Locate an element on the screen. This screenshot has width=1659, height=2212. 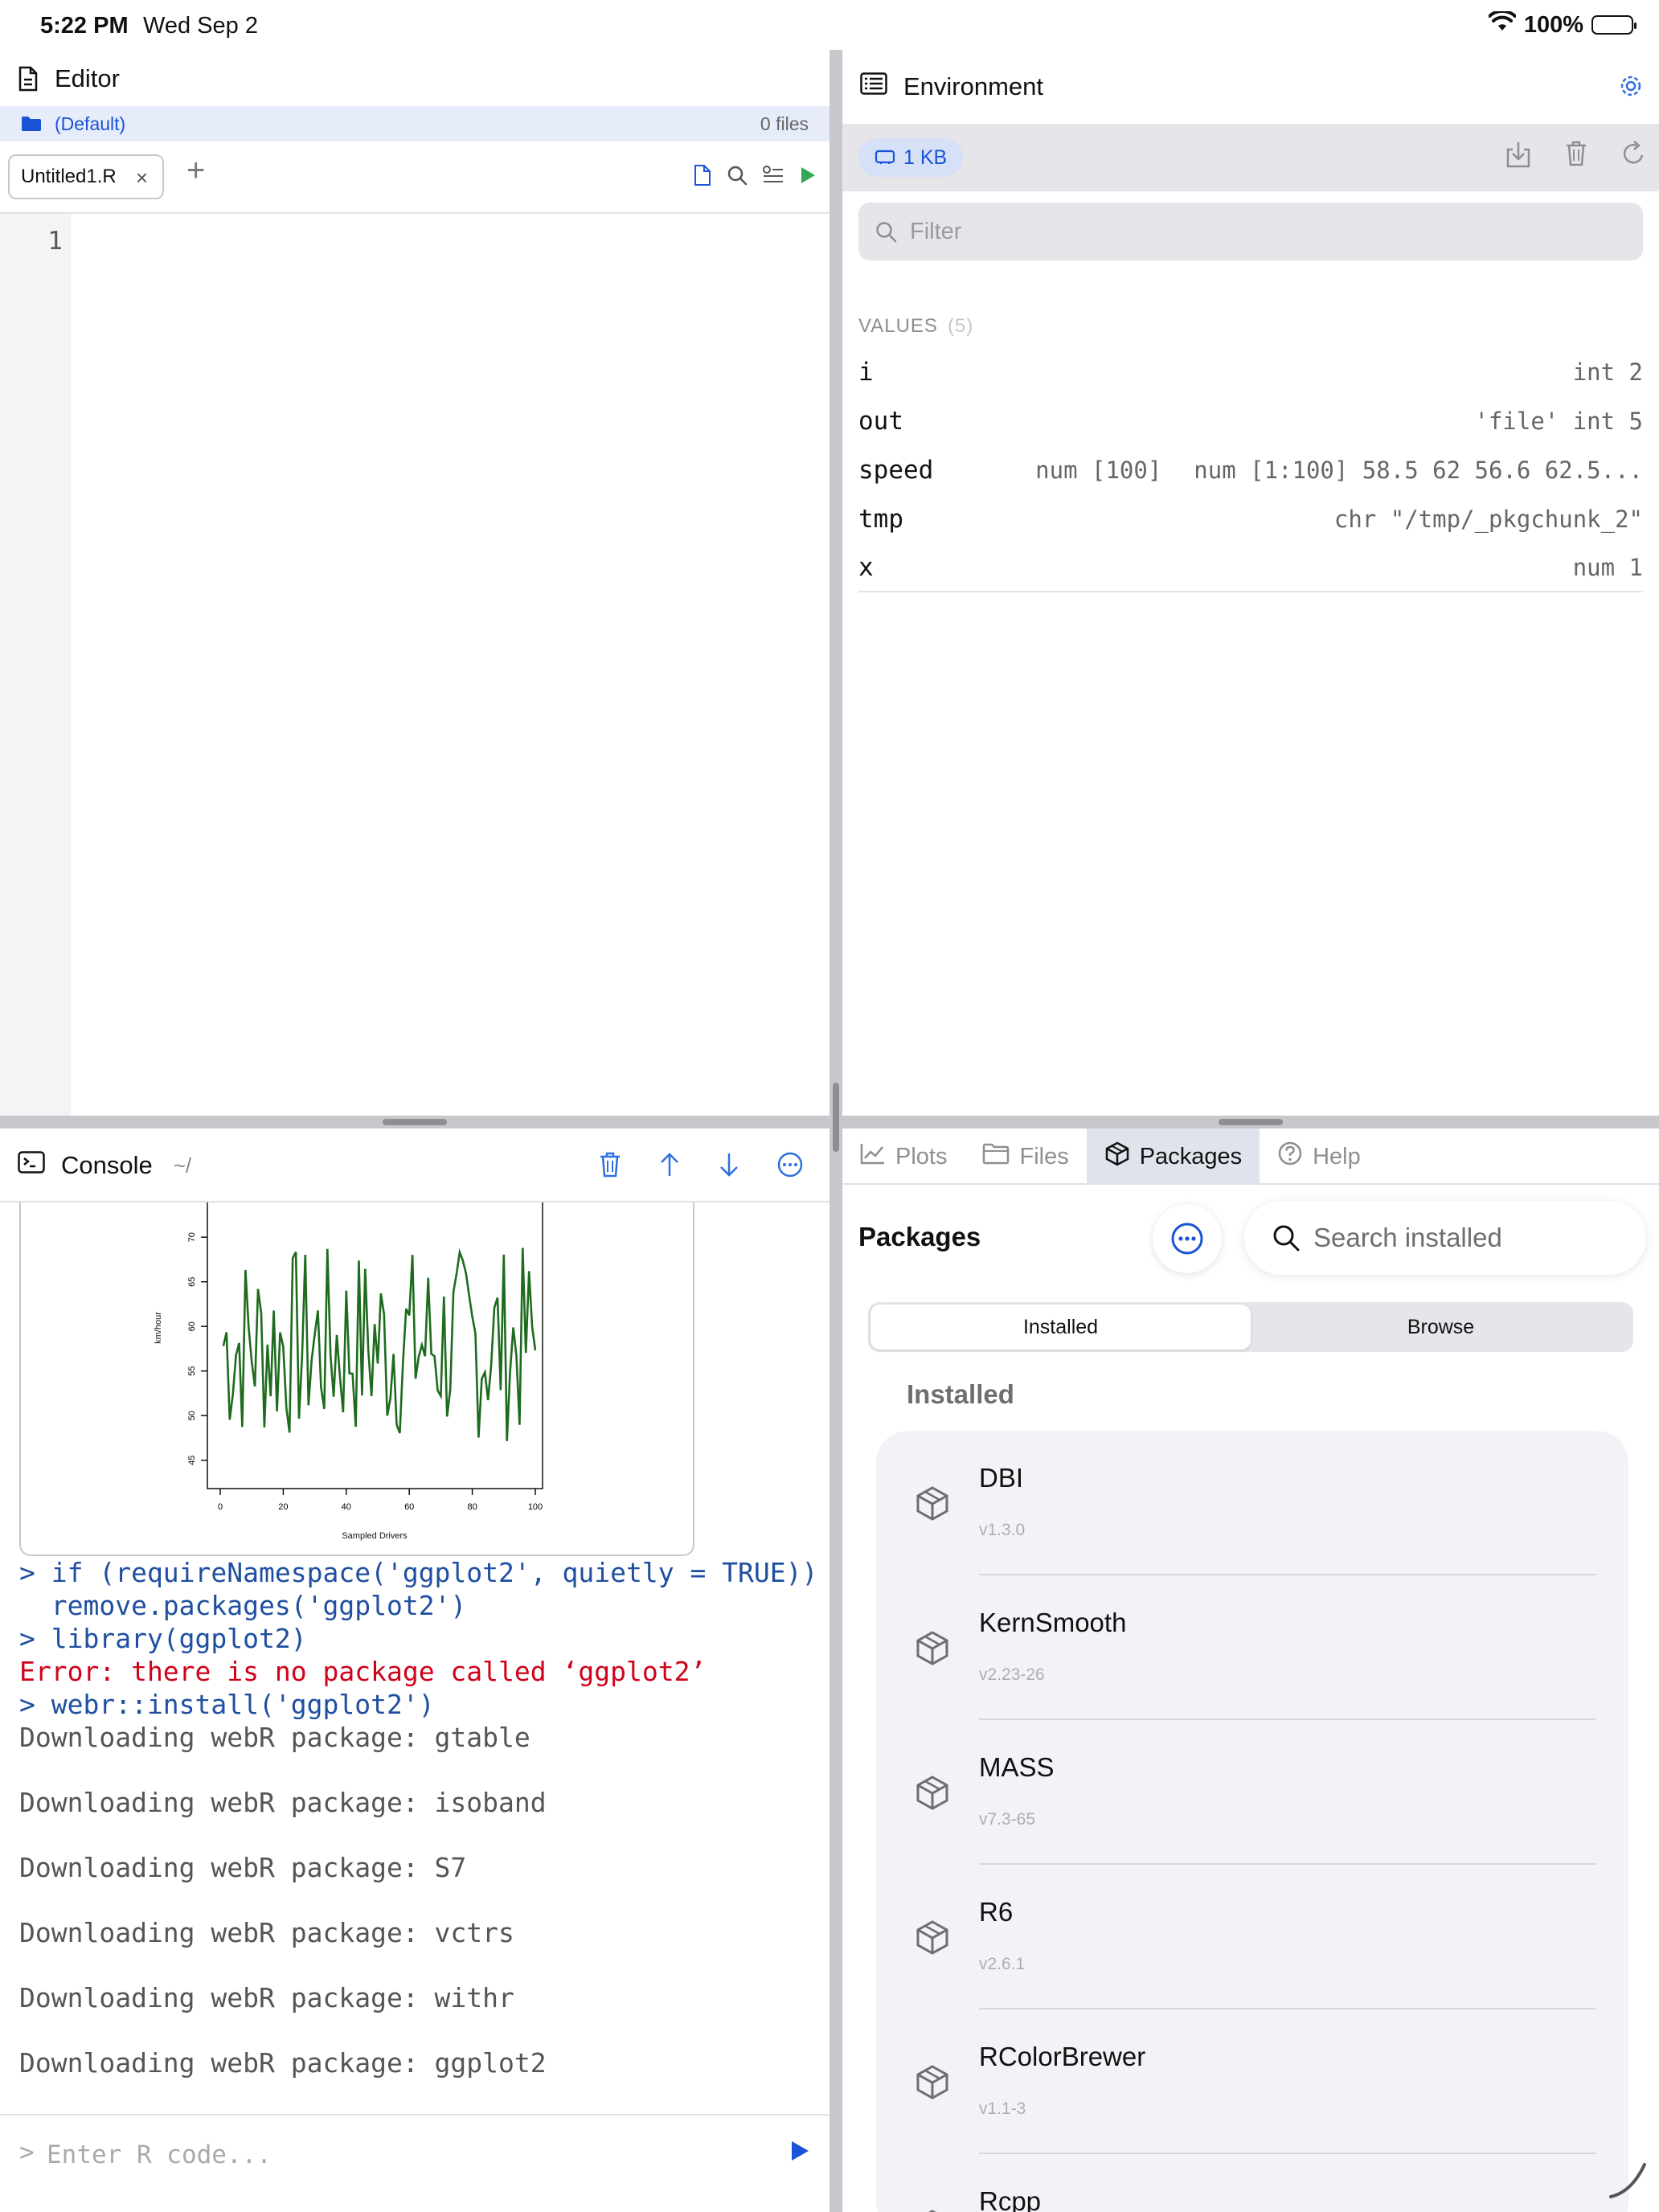
packages-segmented-control: Installed Browse is located at coordinates (1250, 1327).